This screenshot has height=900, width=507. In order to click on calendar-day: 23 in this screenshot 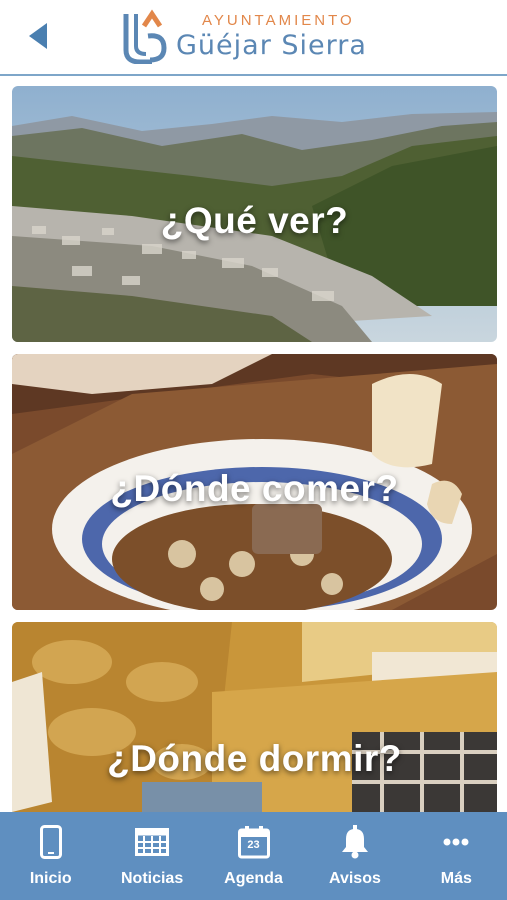, I will do `click(253, 845)`.